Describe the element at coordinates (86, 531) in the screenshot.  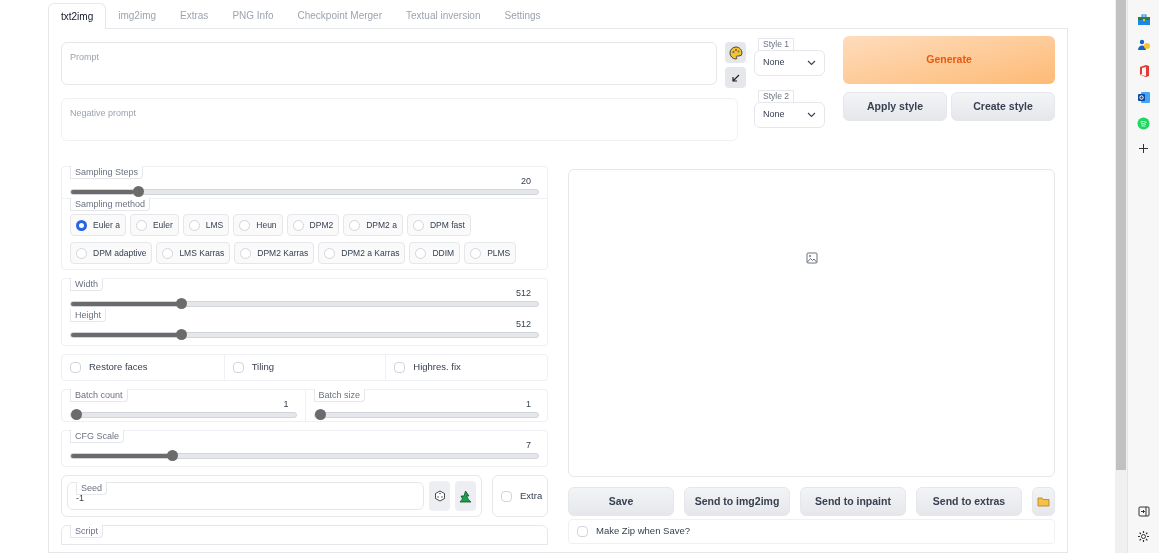
I see `field-label: Script` at that location.